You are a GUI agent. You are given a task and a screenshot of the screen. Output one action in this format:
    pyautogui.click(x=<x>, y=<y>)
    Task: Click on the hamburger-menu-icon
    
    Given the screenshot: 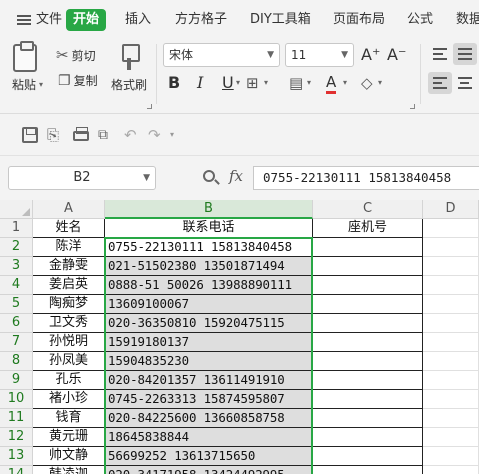 What is the action you would take?
    pyautogui.click(x=24, y=20)
    